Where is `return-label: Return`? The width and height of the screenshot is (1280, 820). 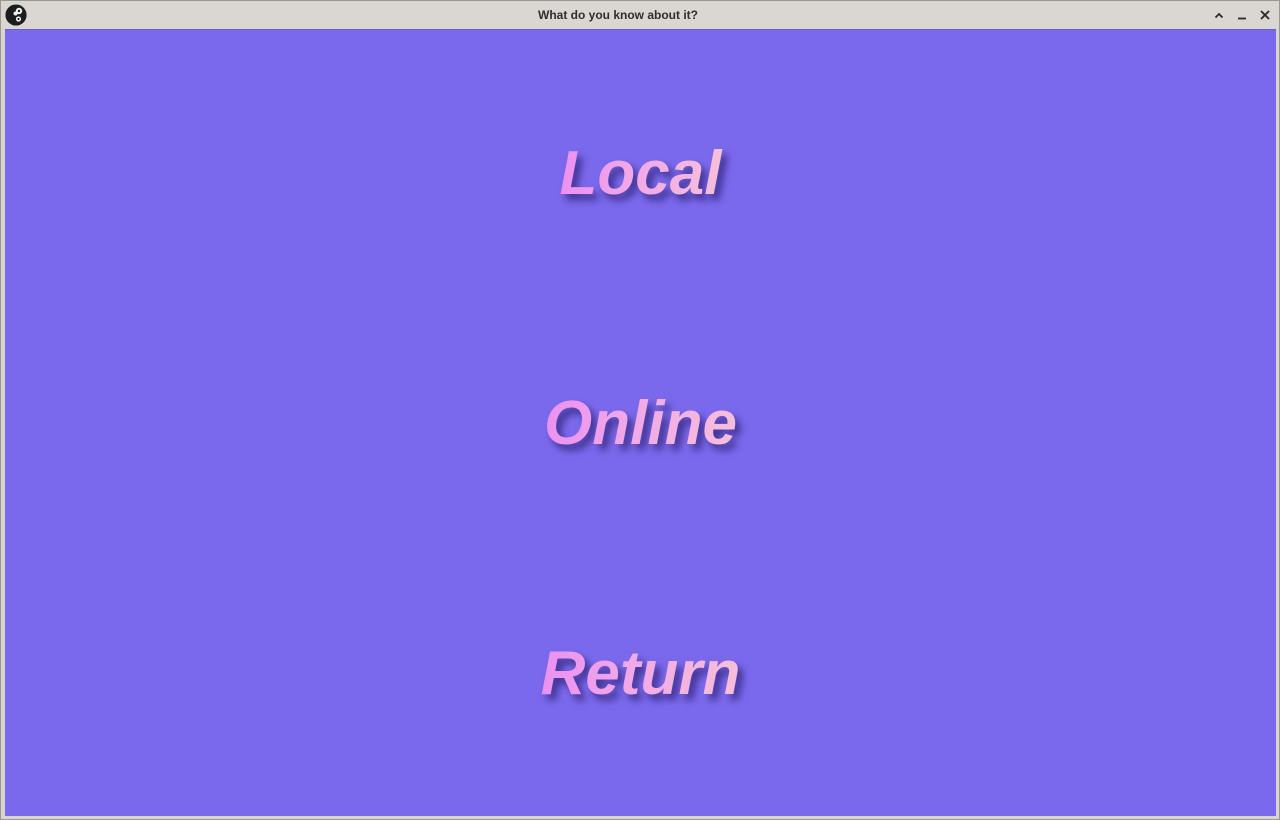 return-label: Return is located at coordinates (641, 674).